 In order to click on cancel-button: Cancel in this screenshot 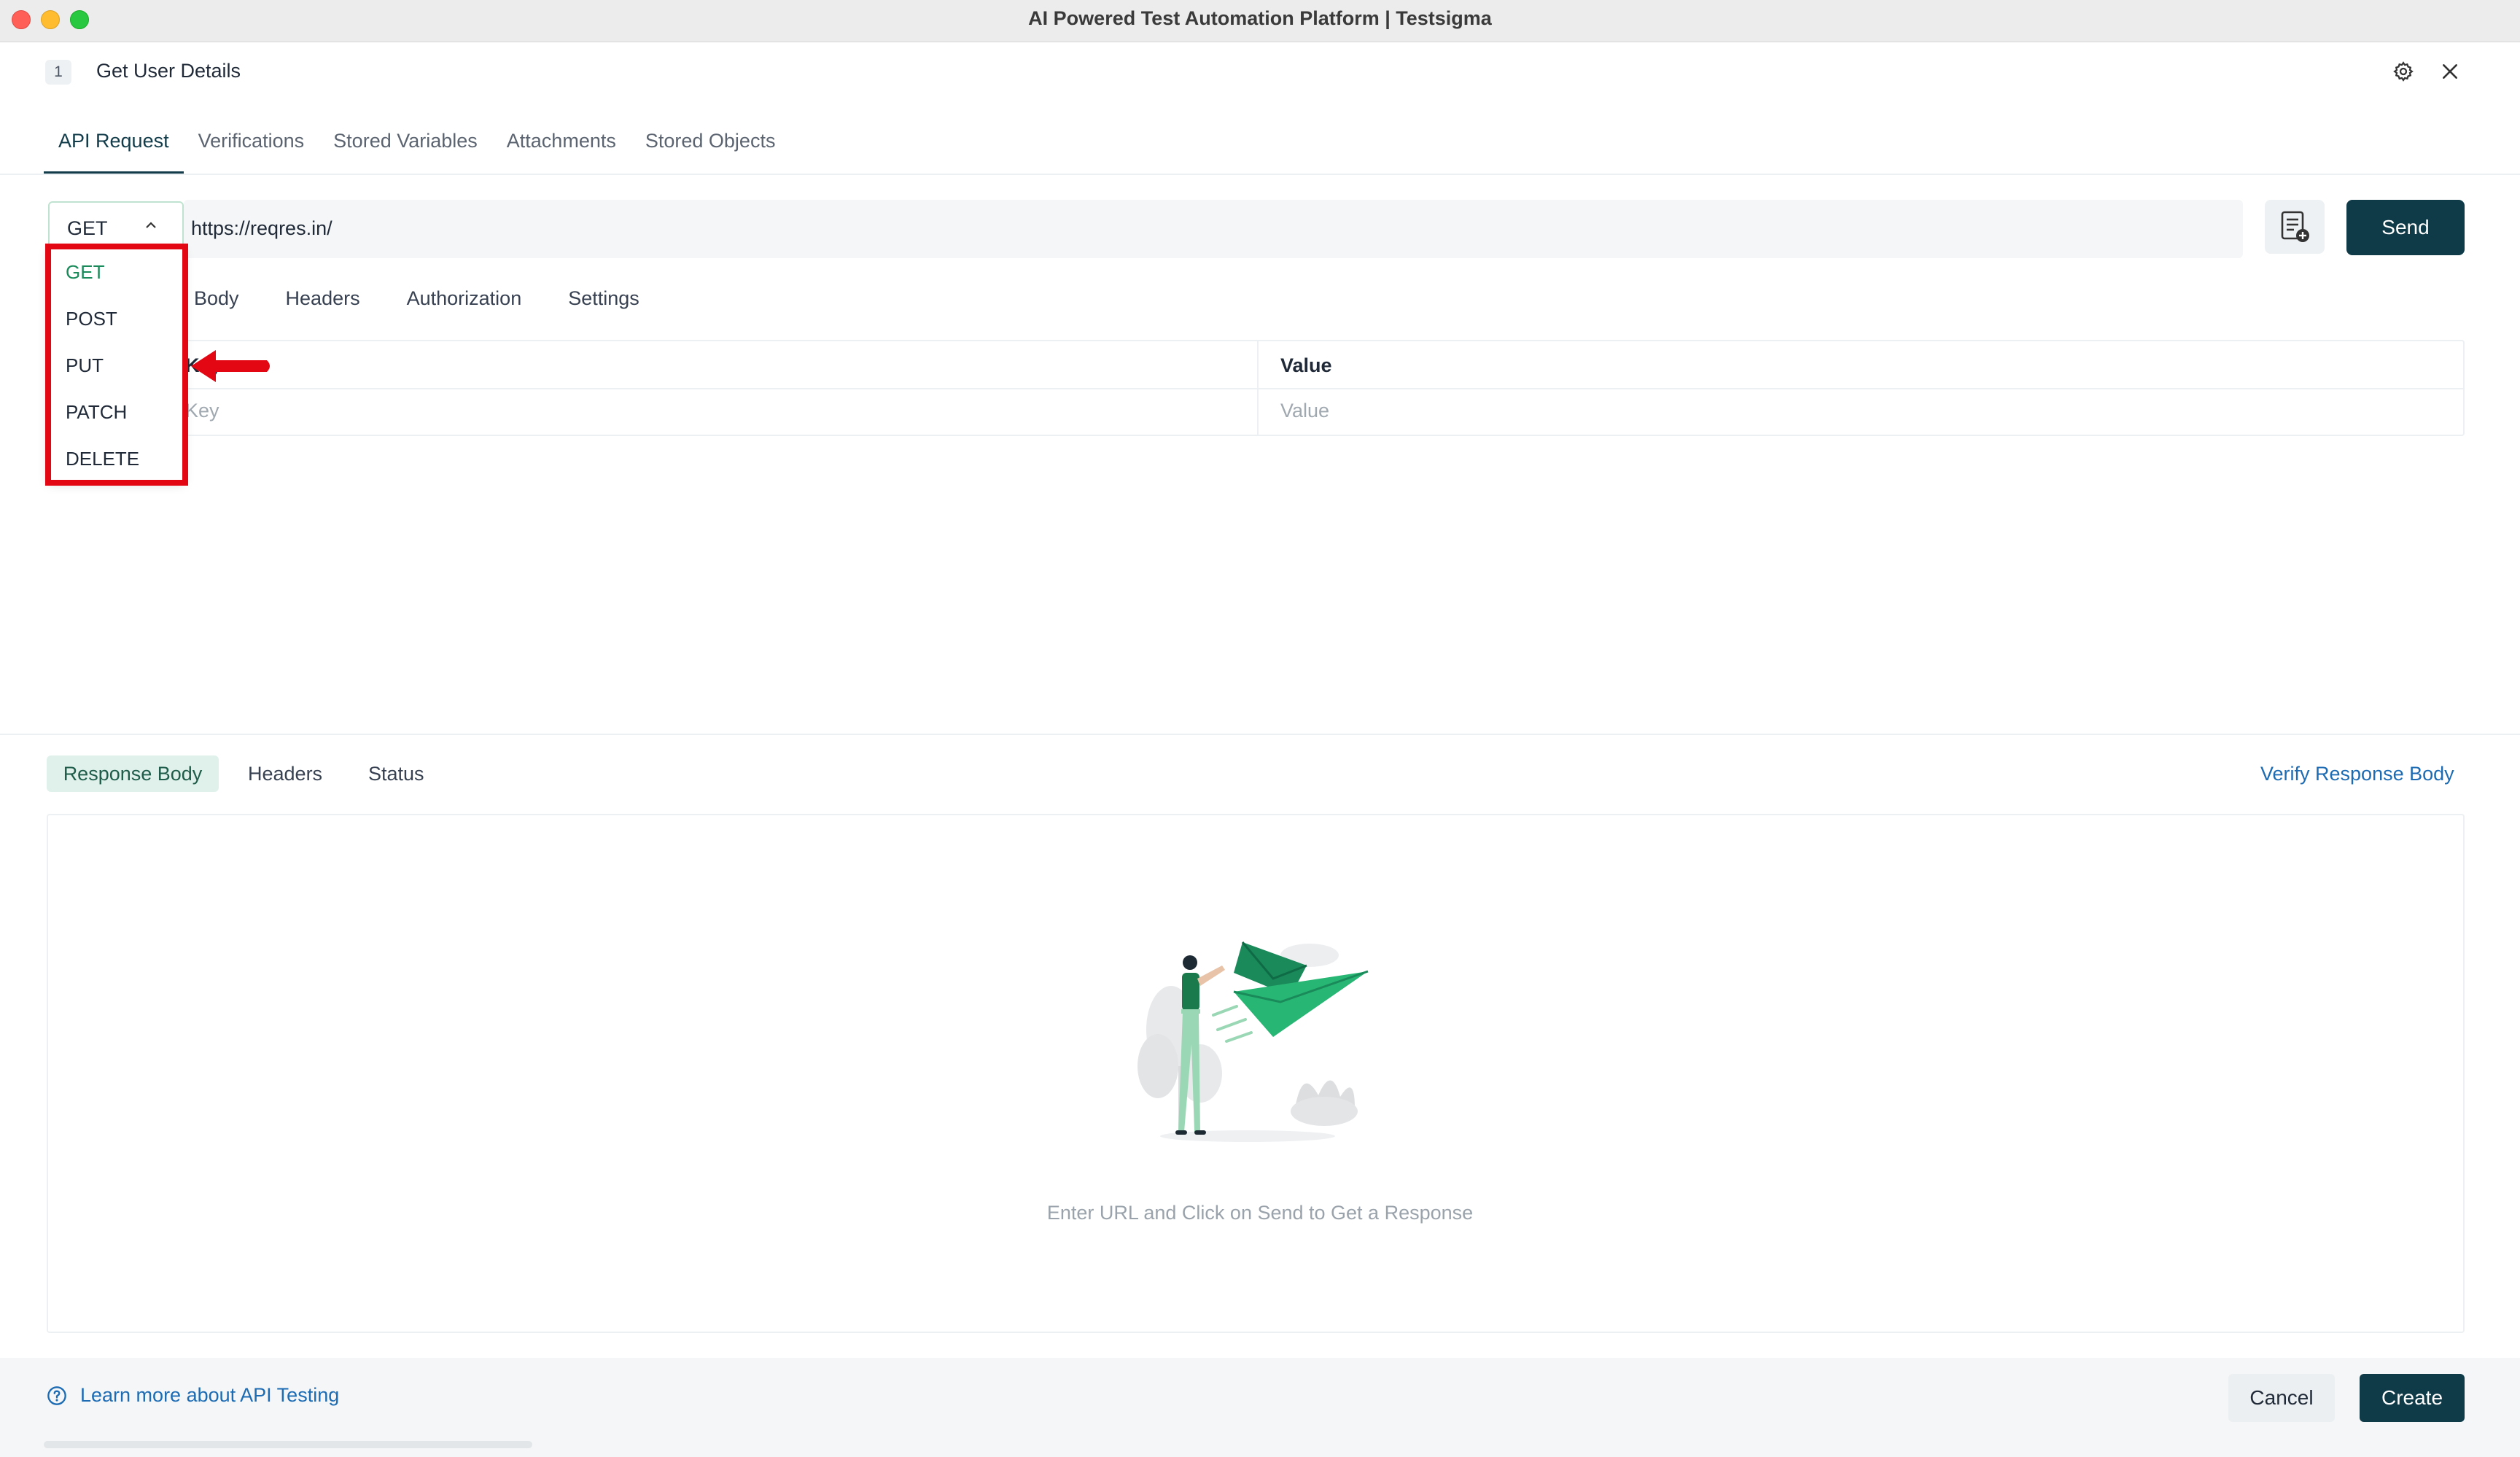, I will do `click(2281, 1398)`.